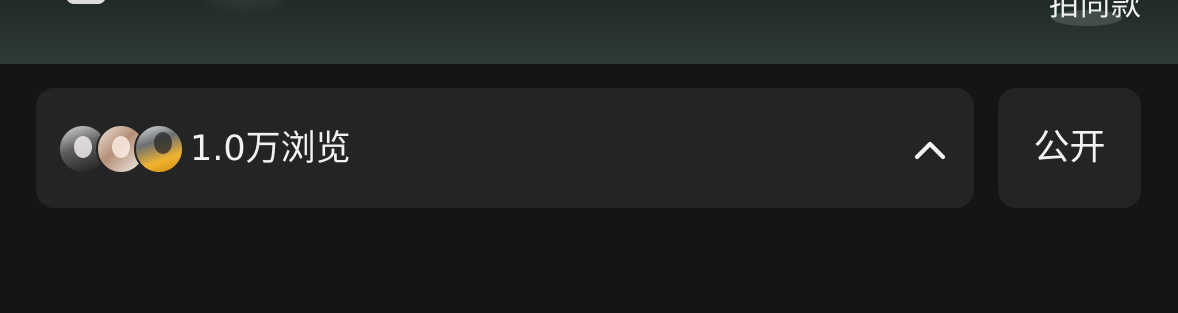  I want to click on view-count-label: 1.0万浏览, so click(270, 149).